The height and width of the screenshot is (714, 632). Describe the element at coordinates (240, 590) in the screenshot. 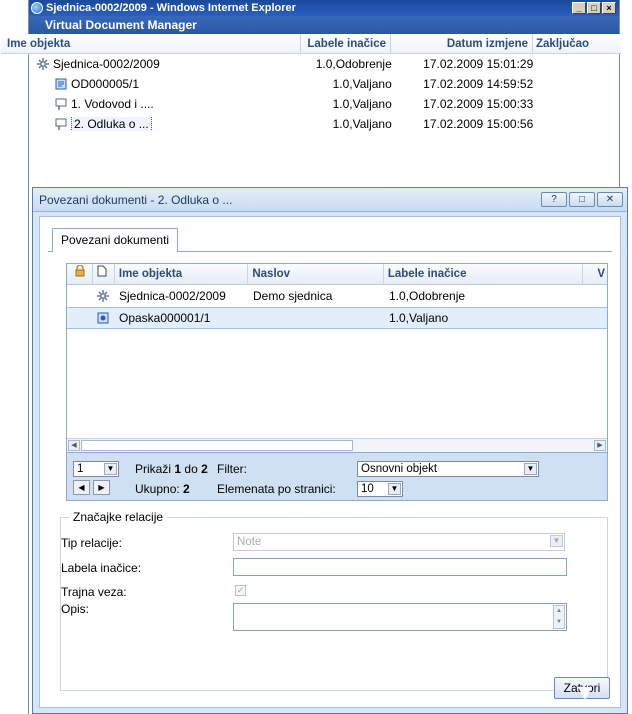

I see `permanent-checkbox: ✓` at that location.